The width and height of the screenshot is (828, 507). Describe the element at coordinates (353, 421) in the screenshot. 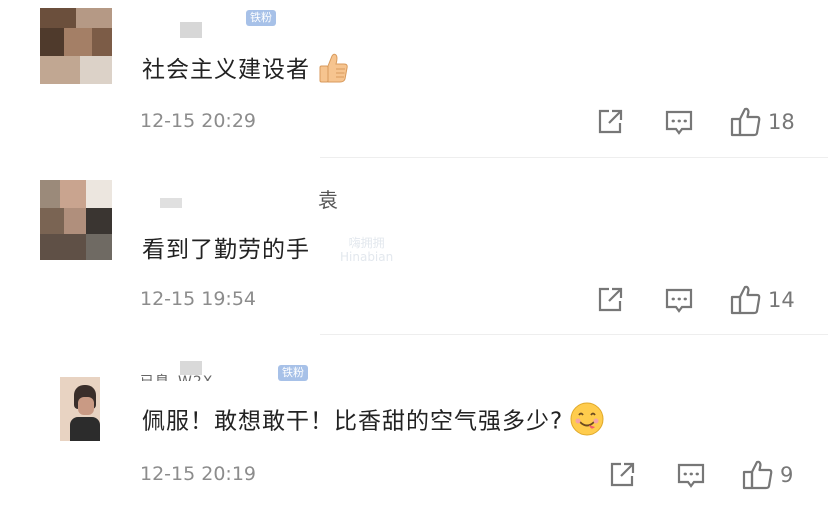

I see `comment-text-label: 佩服！敢想敢干！比香甜的空气强多少?` at that location.